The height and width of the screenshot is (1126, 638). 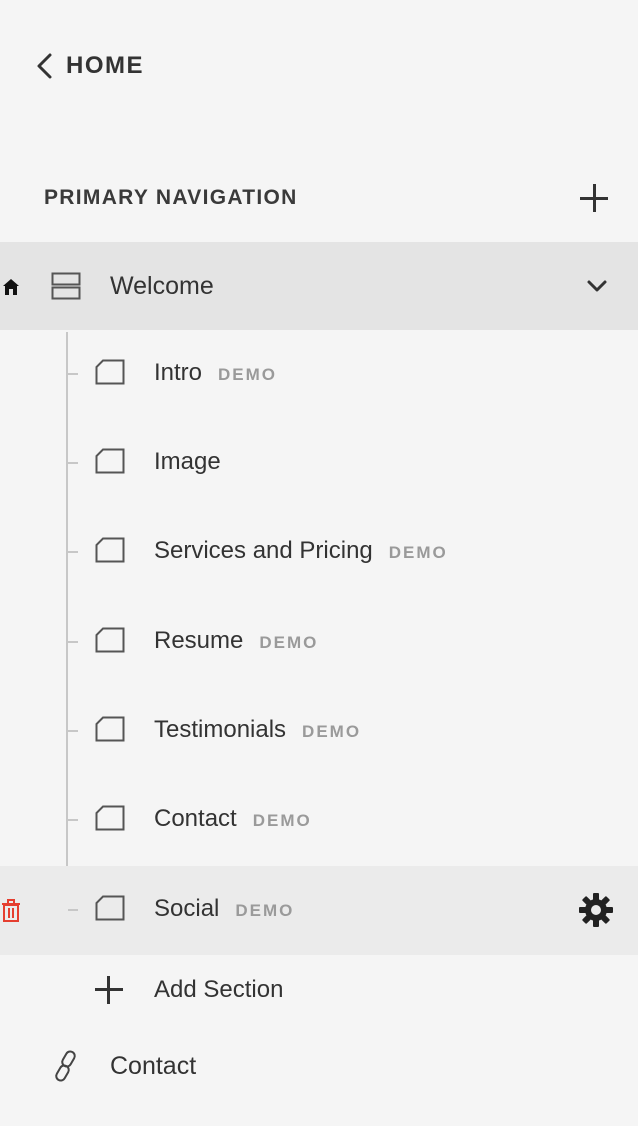 I want to click on section-item-label: Social, so click(x=187, y=908).